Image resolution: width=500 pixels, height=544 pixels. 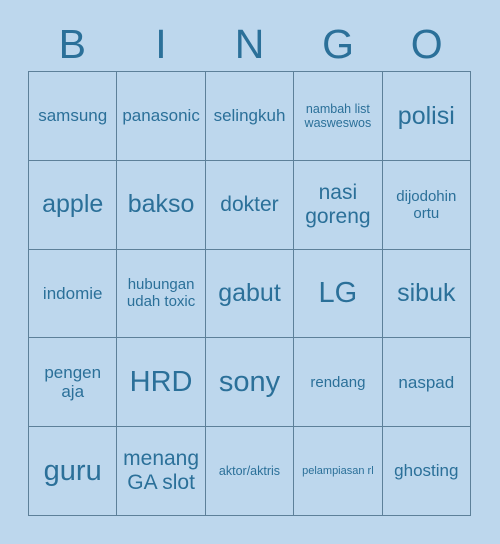 I want to click on bingo-cell-label: LG, so click(x=338, y=292).